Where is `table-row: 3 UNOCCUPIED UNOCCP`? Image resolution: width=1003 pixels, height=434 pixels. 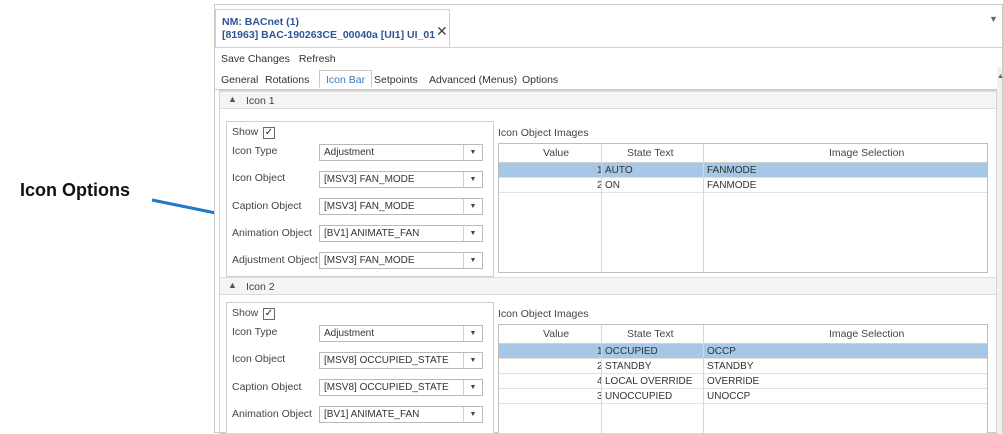 table-row: 3 UNOCCUPIED UNOCCP is located at coordinates (743, 396).